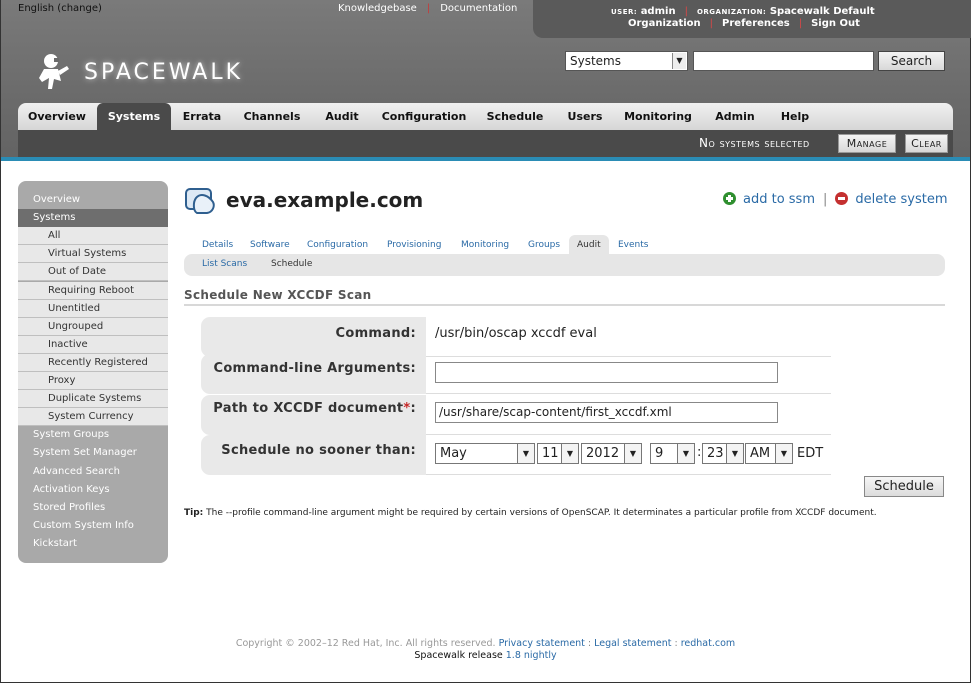 The image size is (971, 683). What do you see at coordinates (531, 655) in the screenshot?
I see `release-version-link: 1.8 nightly` at bounding box center [531, 655].